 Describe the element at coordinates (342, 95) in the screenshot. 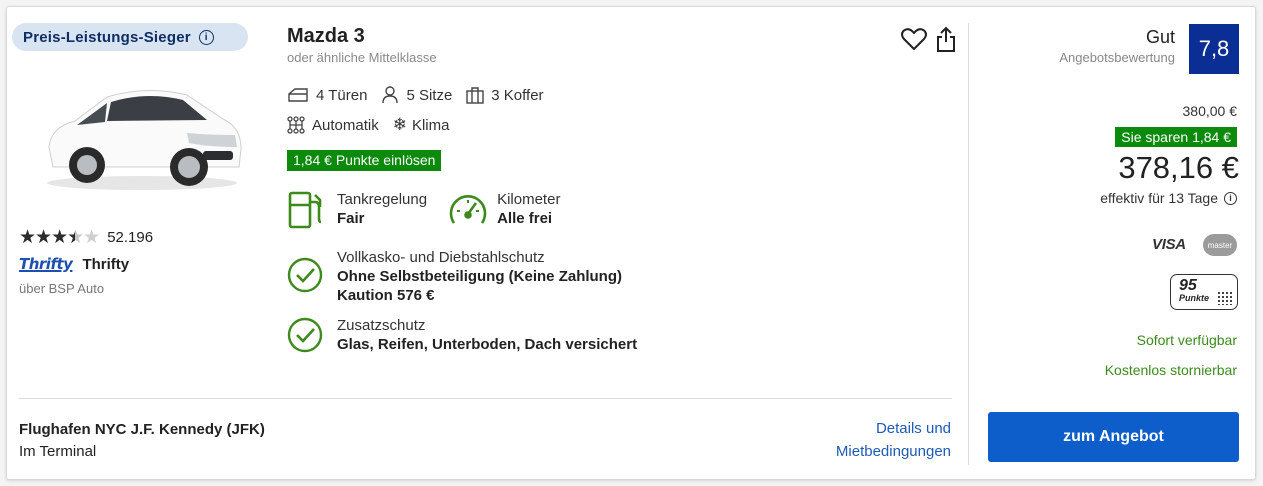

I see `doors-label: 4 Türen` at that location.